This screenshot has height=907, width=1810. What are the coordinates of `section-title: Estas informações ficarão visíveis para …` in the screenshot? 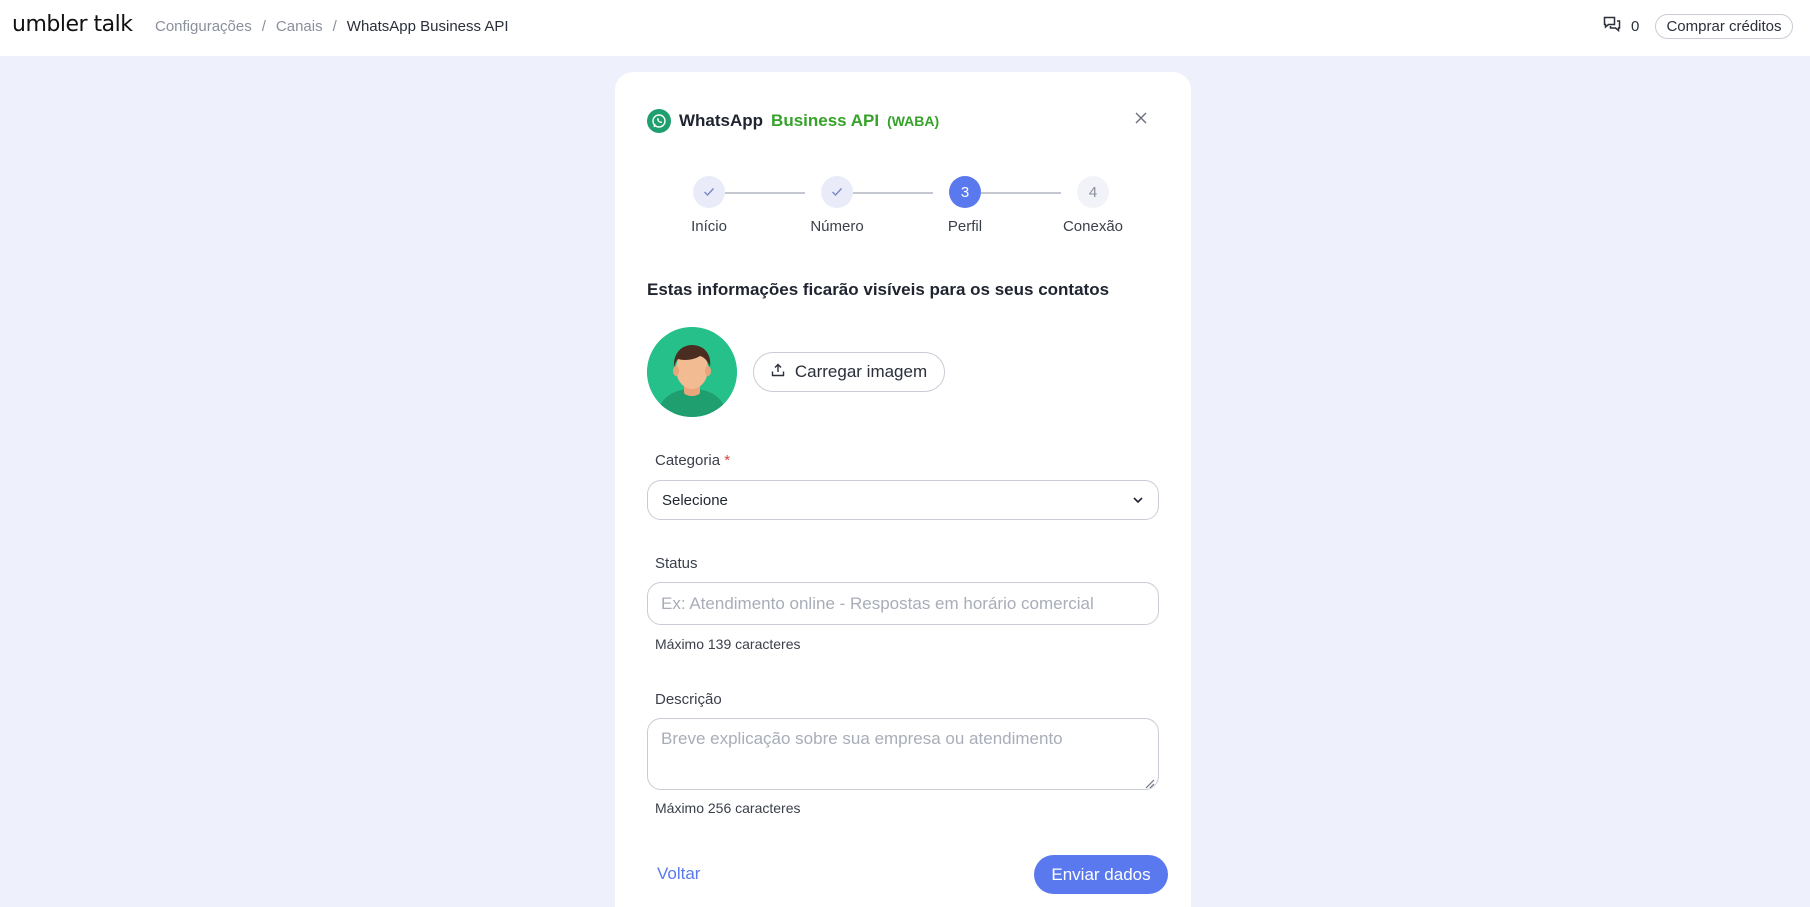 It's located at (878, 289).